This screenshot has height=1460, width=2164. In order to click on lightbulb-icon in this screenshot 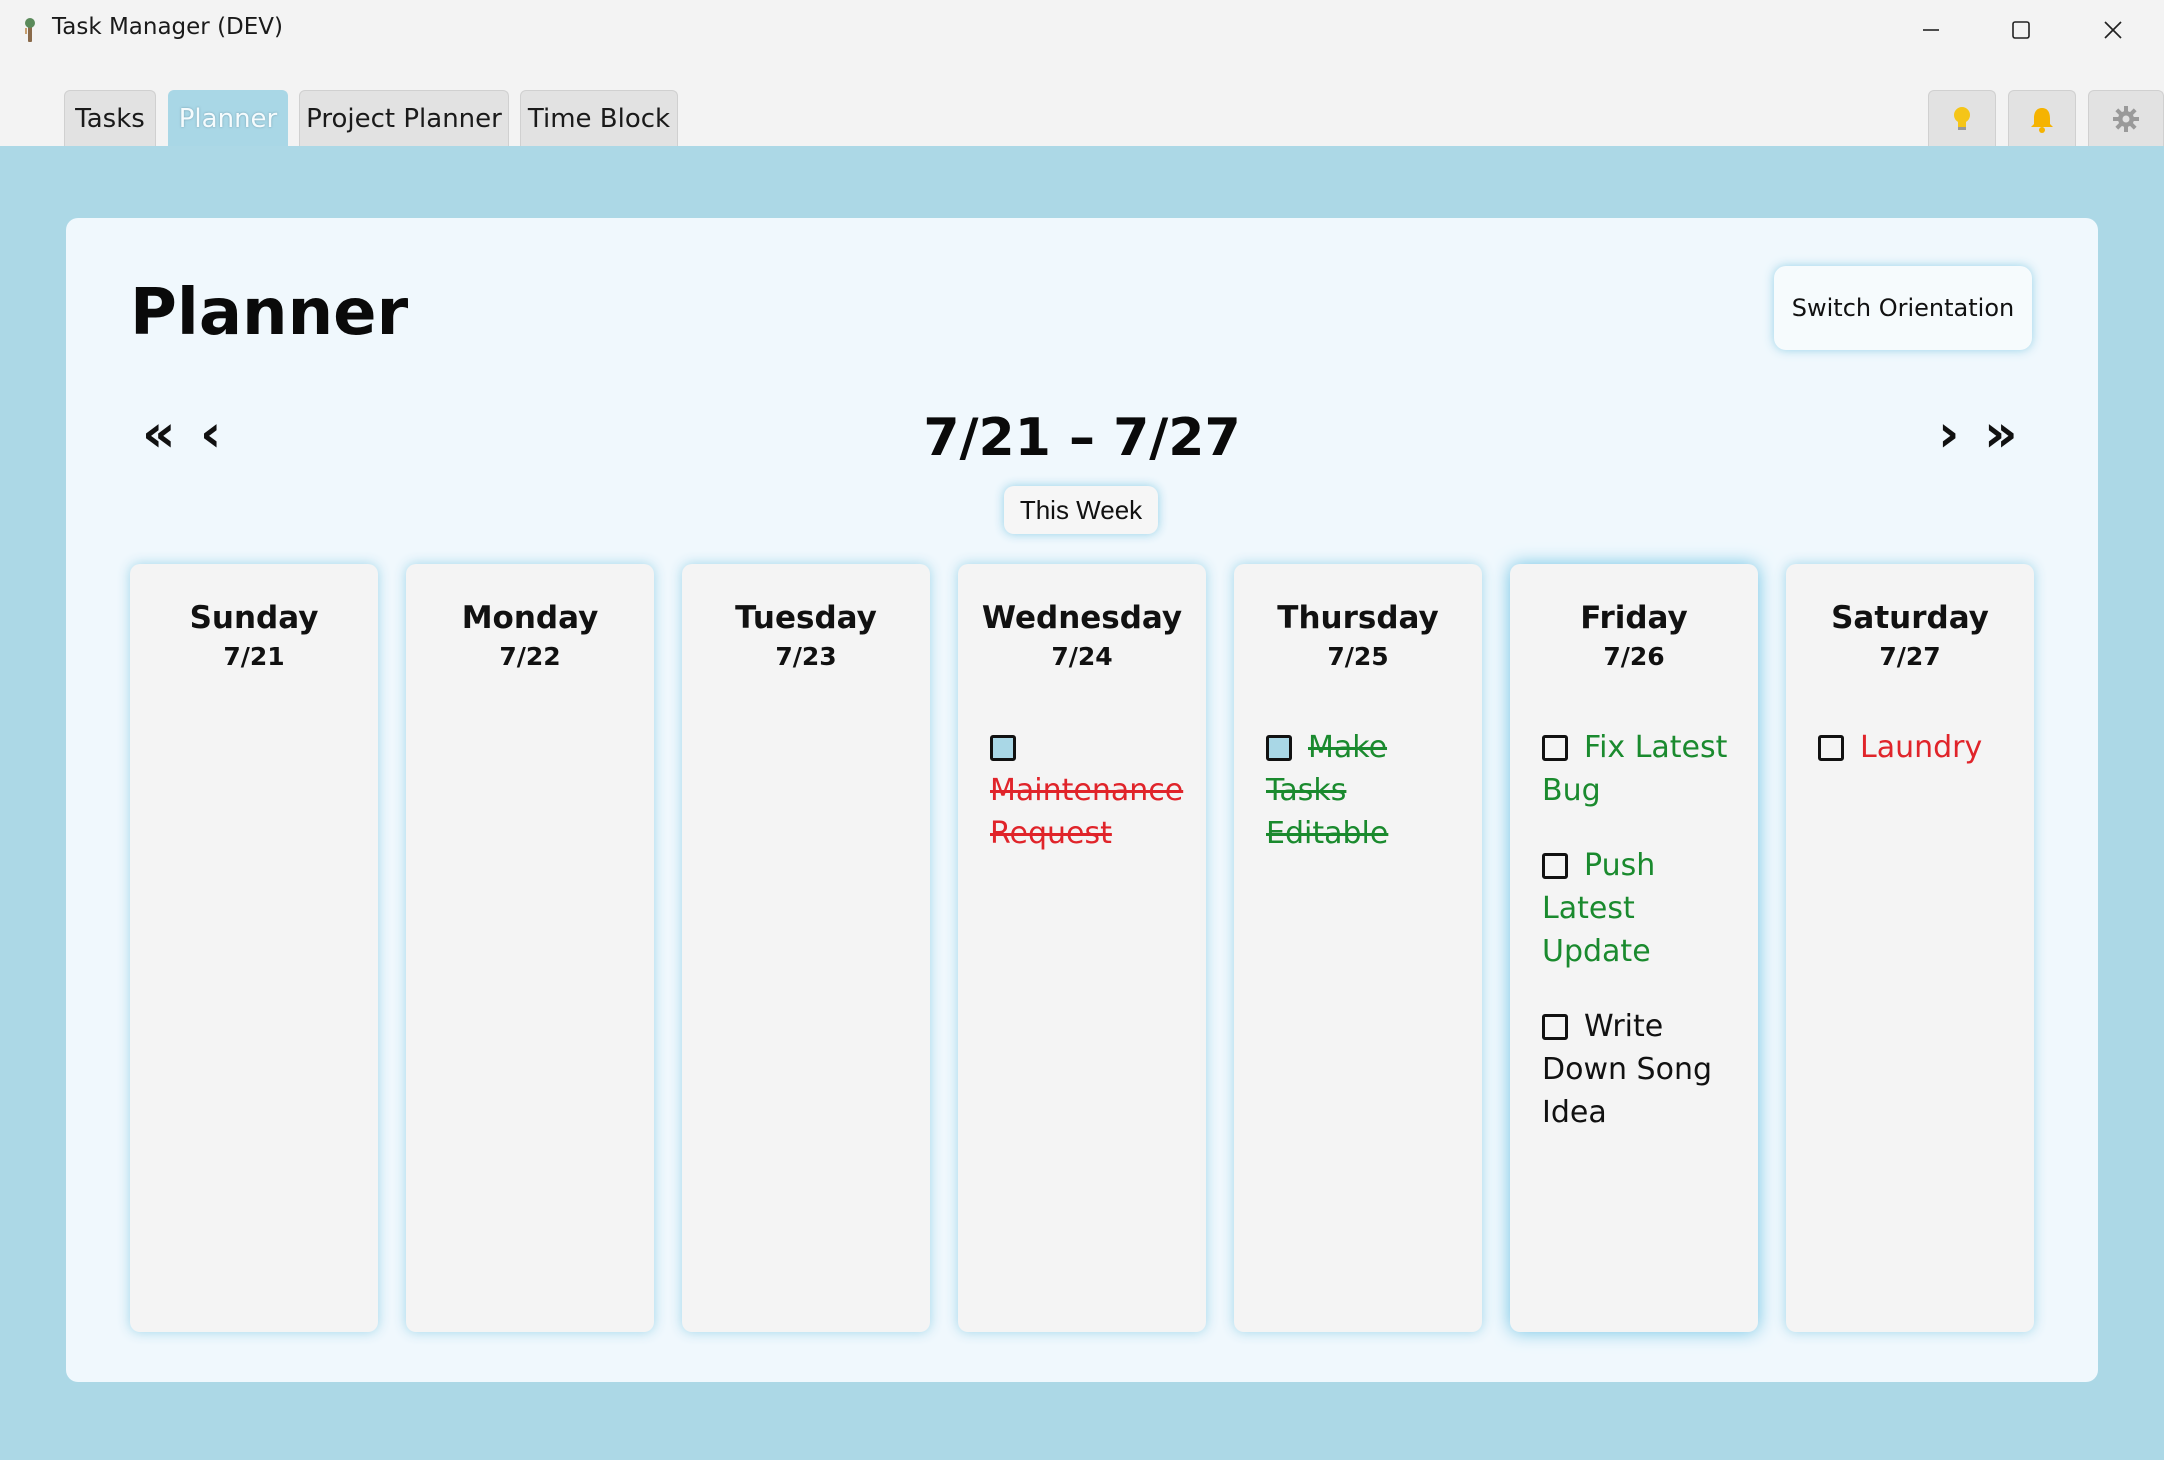, I will do `click(1962, 118)`.